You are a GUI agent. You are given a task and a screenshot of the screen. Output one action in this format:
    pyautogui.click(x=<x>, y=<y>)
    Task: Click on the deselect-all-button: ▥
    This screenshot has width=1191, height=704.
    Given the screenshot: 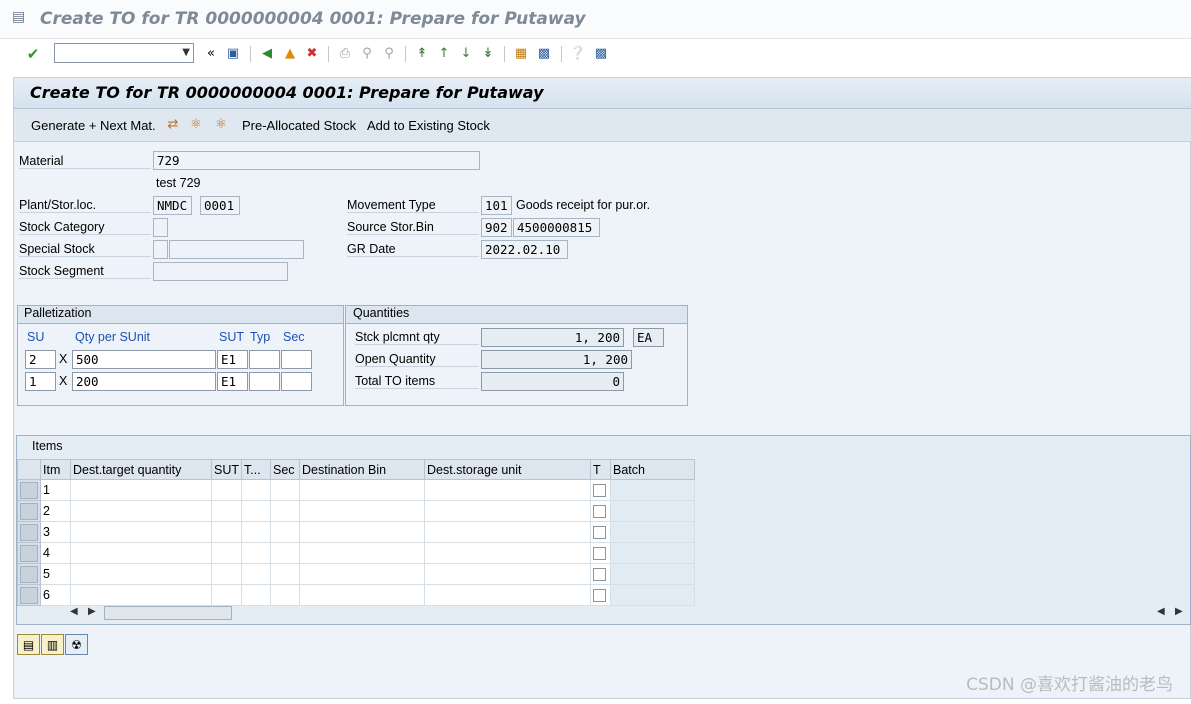 What is the action you would take?
    pyautogui.click(x=52, y=644)
    